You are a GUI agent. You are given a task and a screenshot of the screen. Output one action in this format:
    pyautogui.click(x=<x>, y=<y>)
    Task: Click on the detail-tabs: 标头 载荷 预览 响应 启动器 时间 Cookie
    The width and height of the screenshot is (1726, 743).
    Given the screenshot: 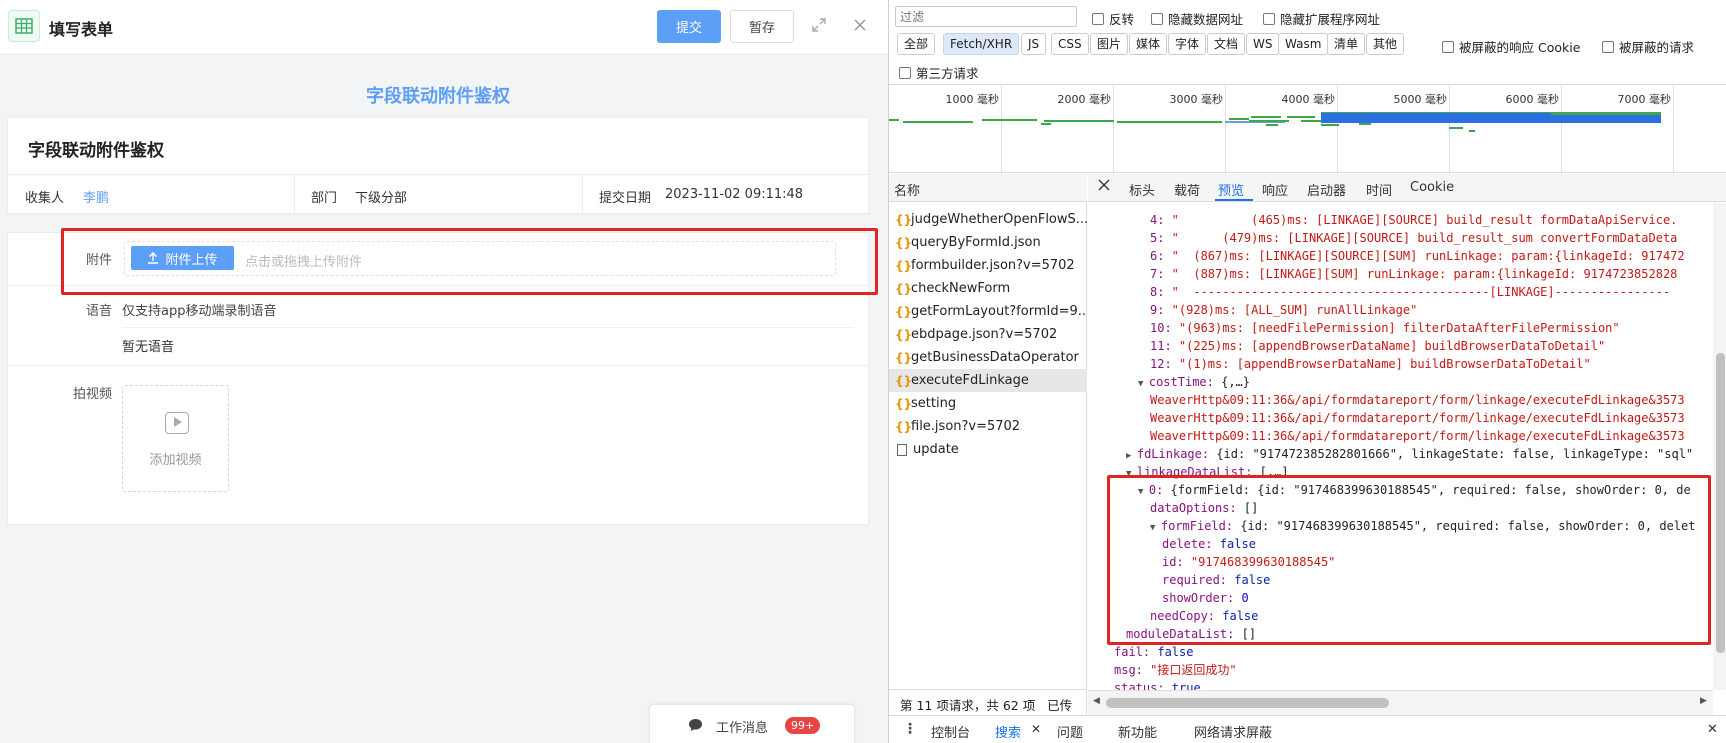 What is the action you would take?
    pyautogui.click(x=1407, y=188)
    